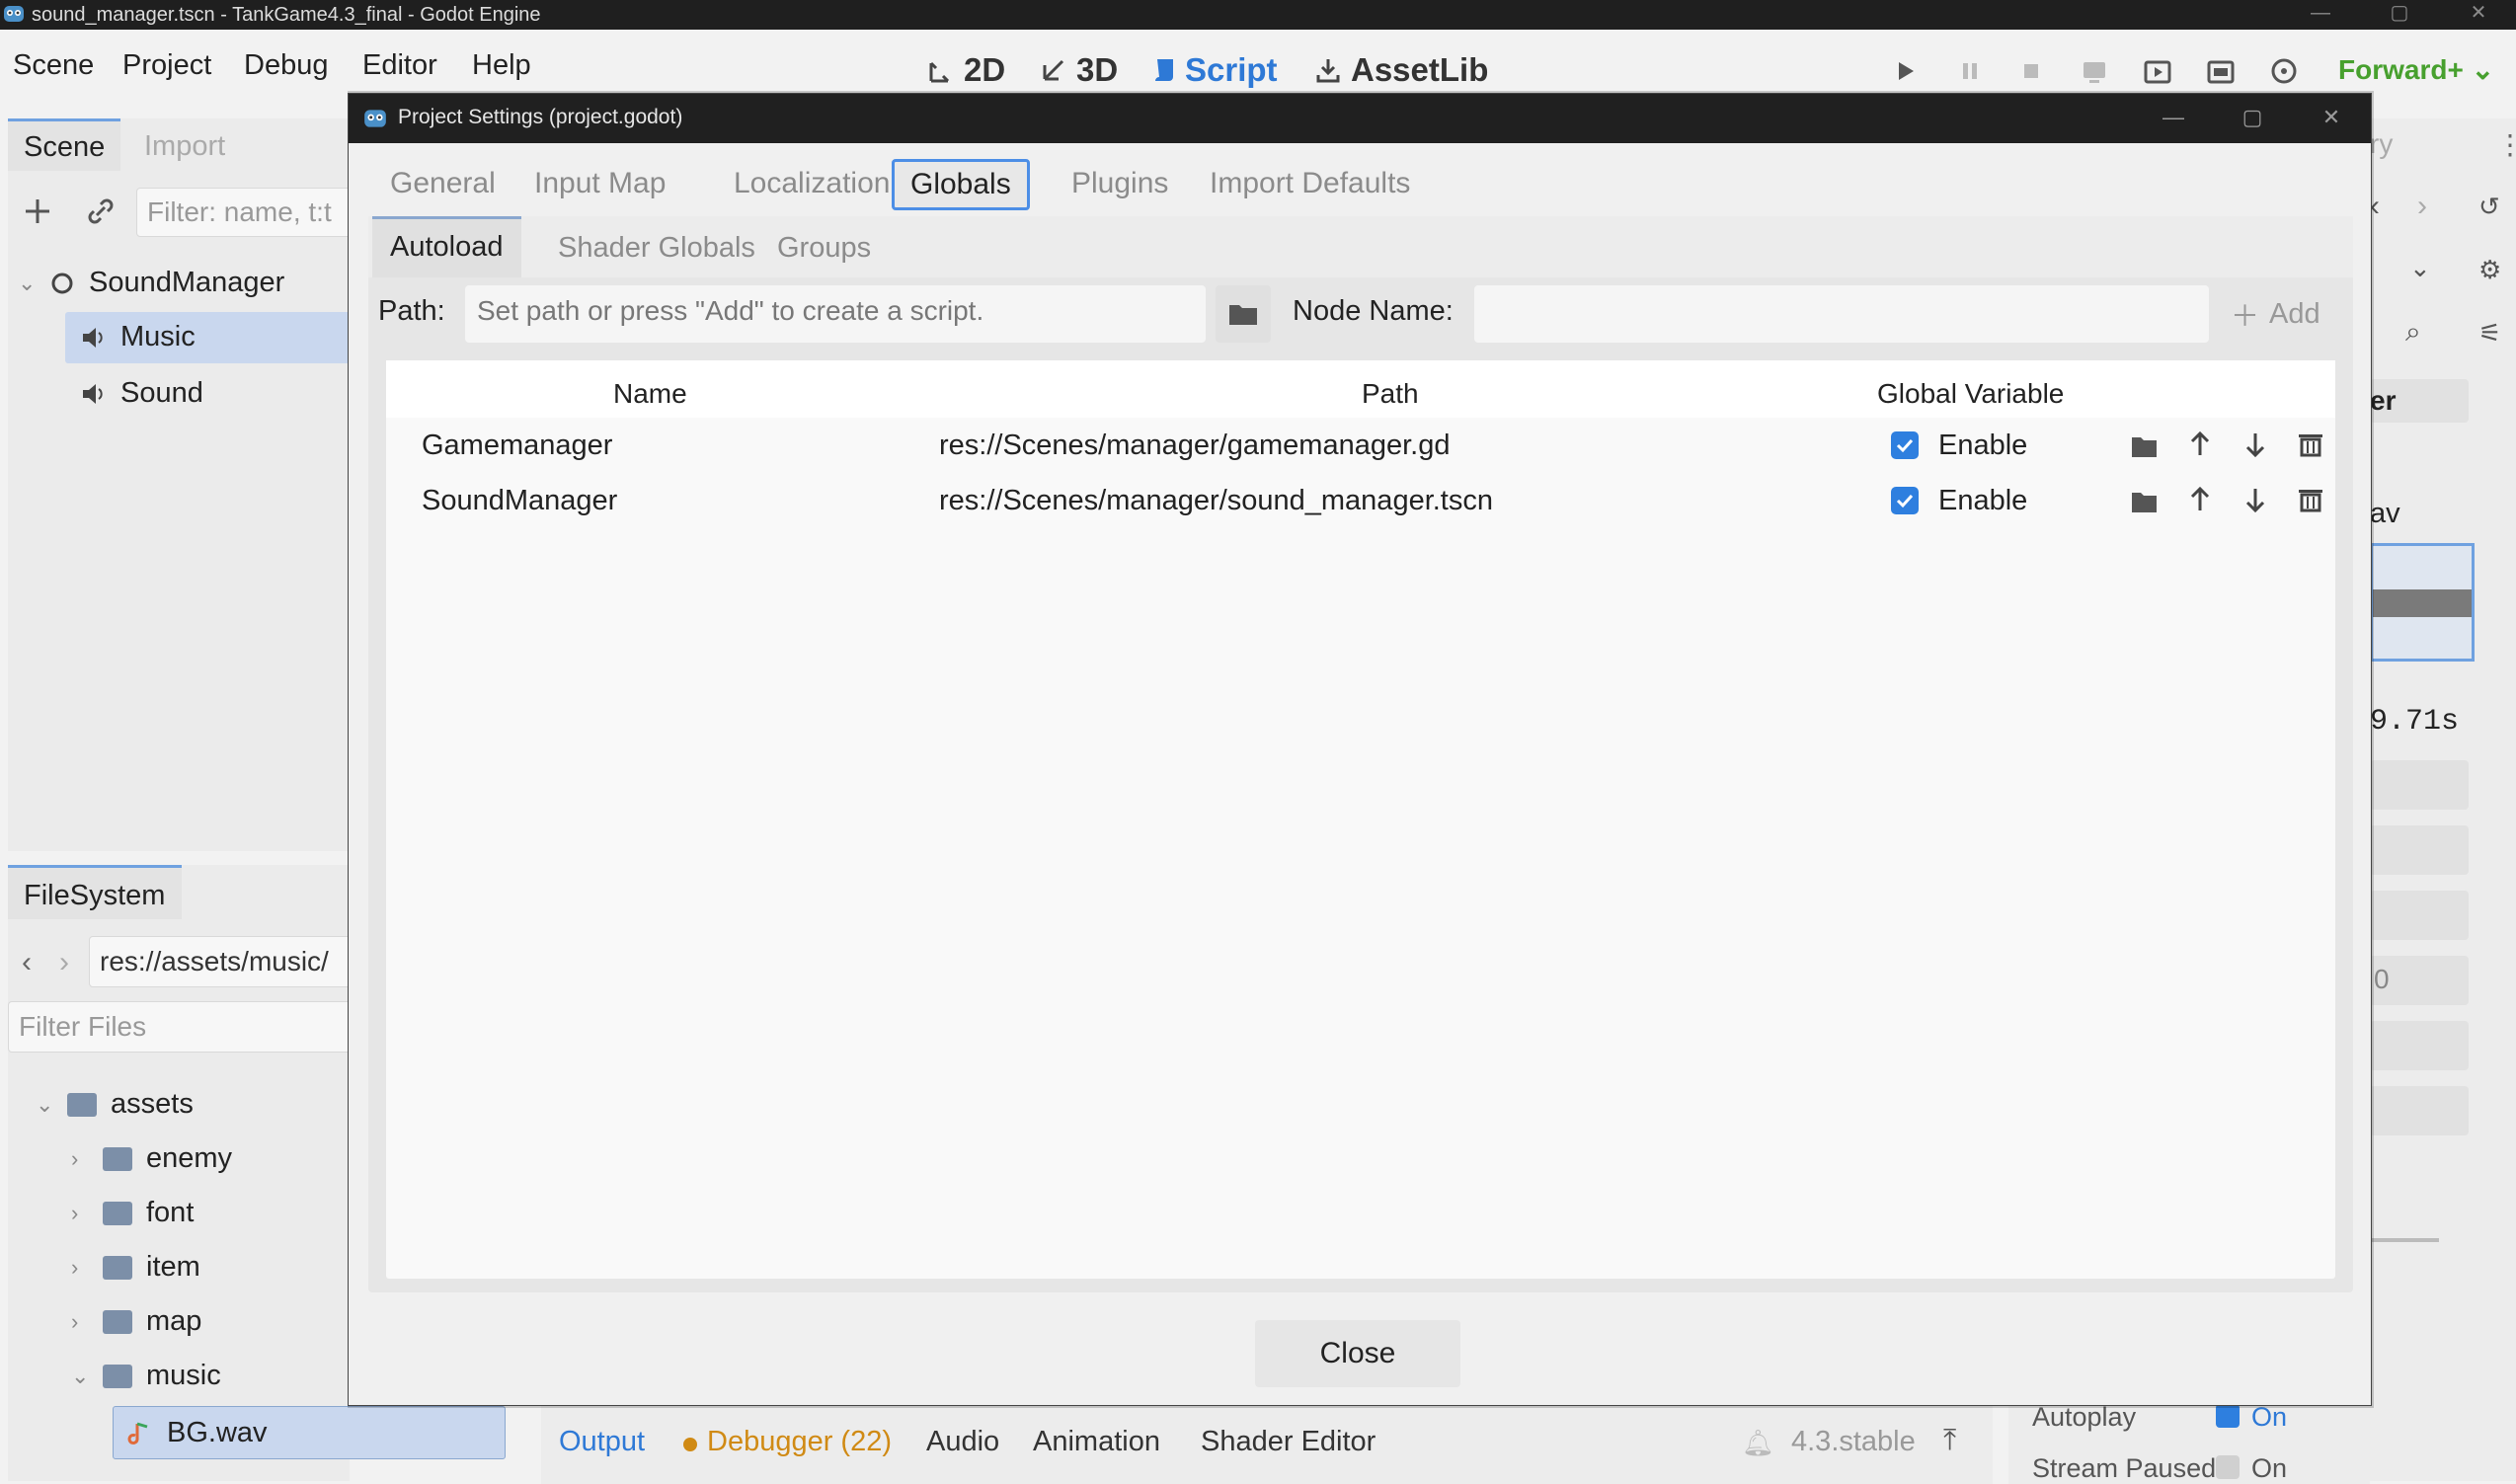  I want to click on add-autoload-button: ＋ Add, so click(2275, 314).